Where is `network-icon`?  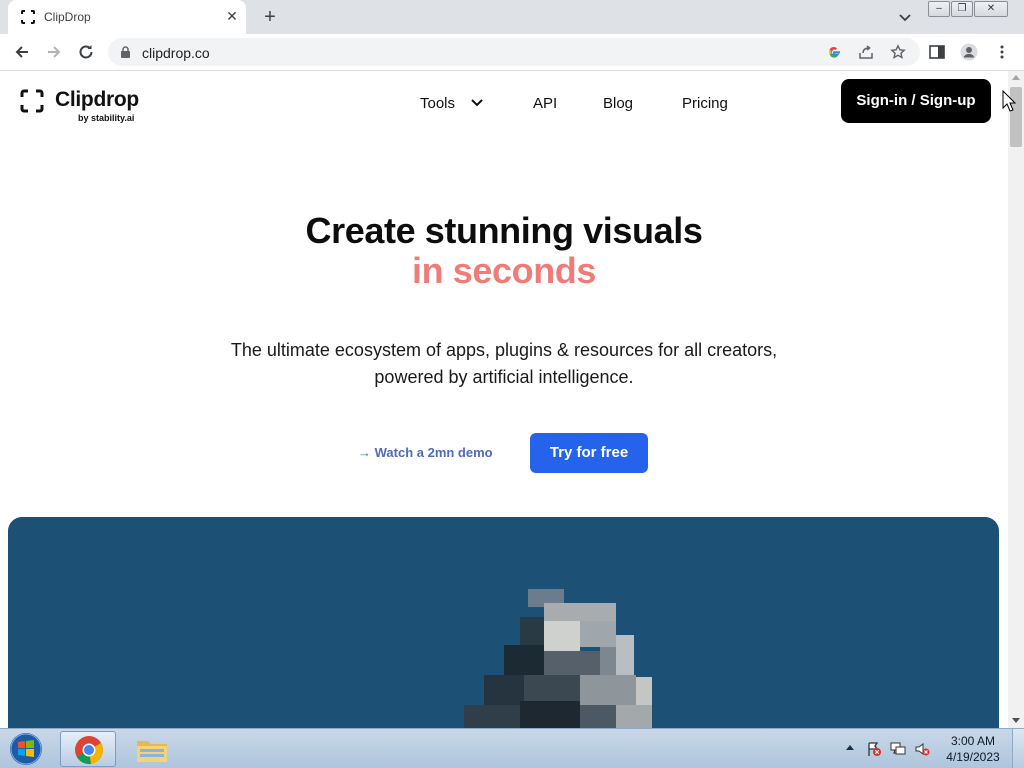 network-icon is located at coordinates (898, 749).